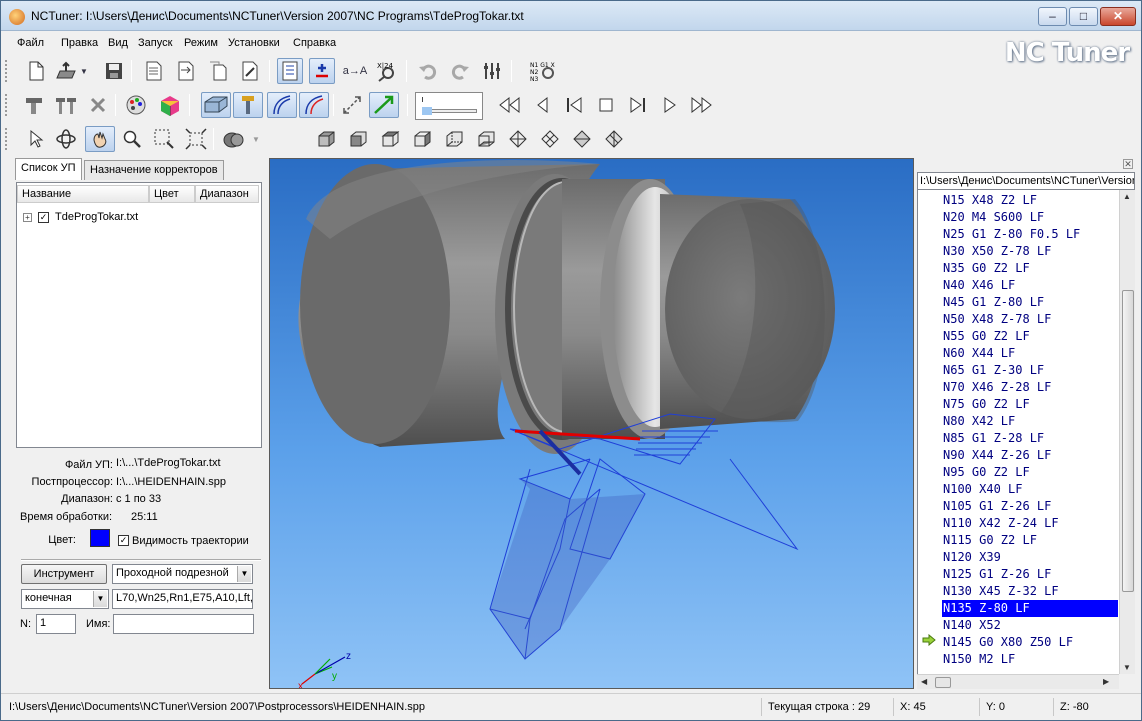 This screenshot has width=1142, height=721. I want to click on close-button: ✕, so click(1118, 16).